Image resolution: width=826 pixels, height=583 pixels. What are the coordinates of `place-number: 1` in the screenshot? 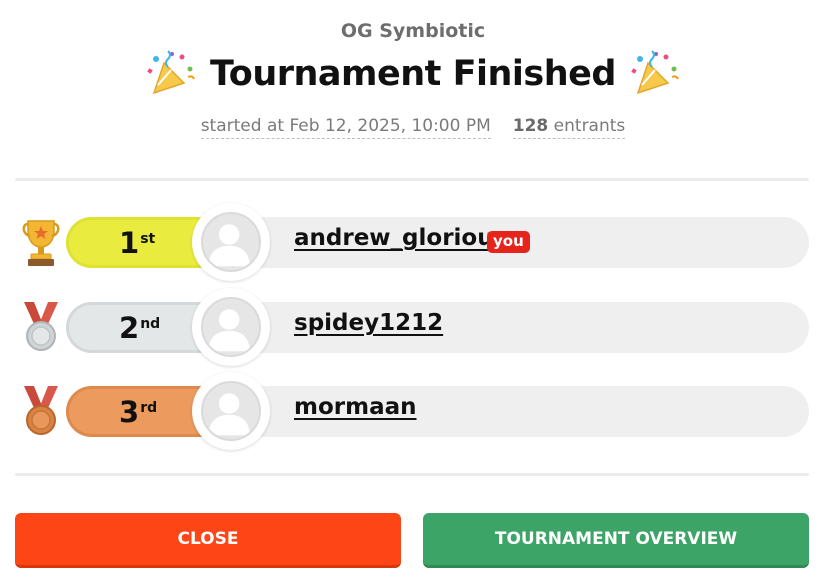 It's located at (129, 242).